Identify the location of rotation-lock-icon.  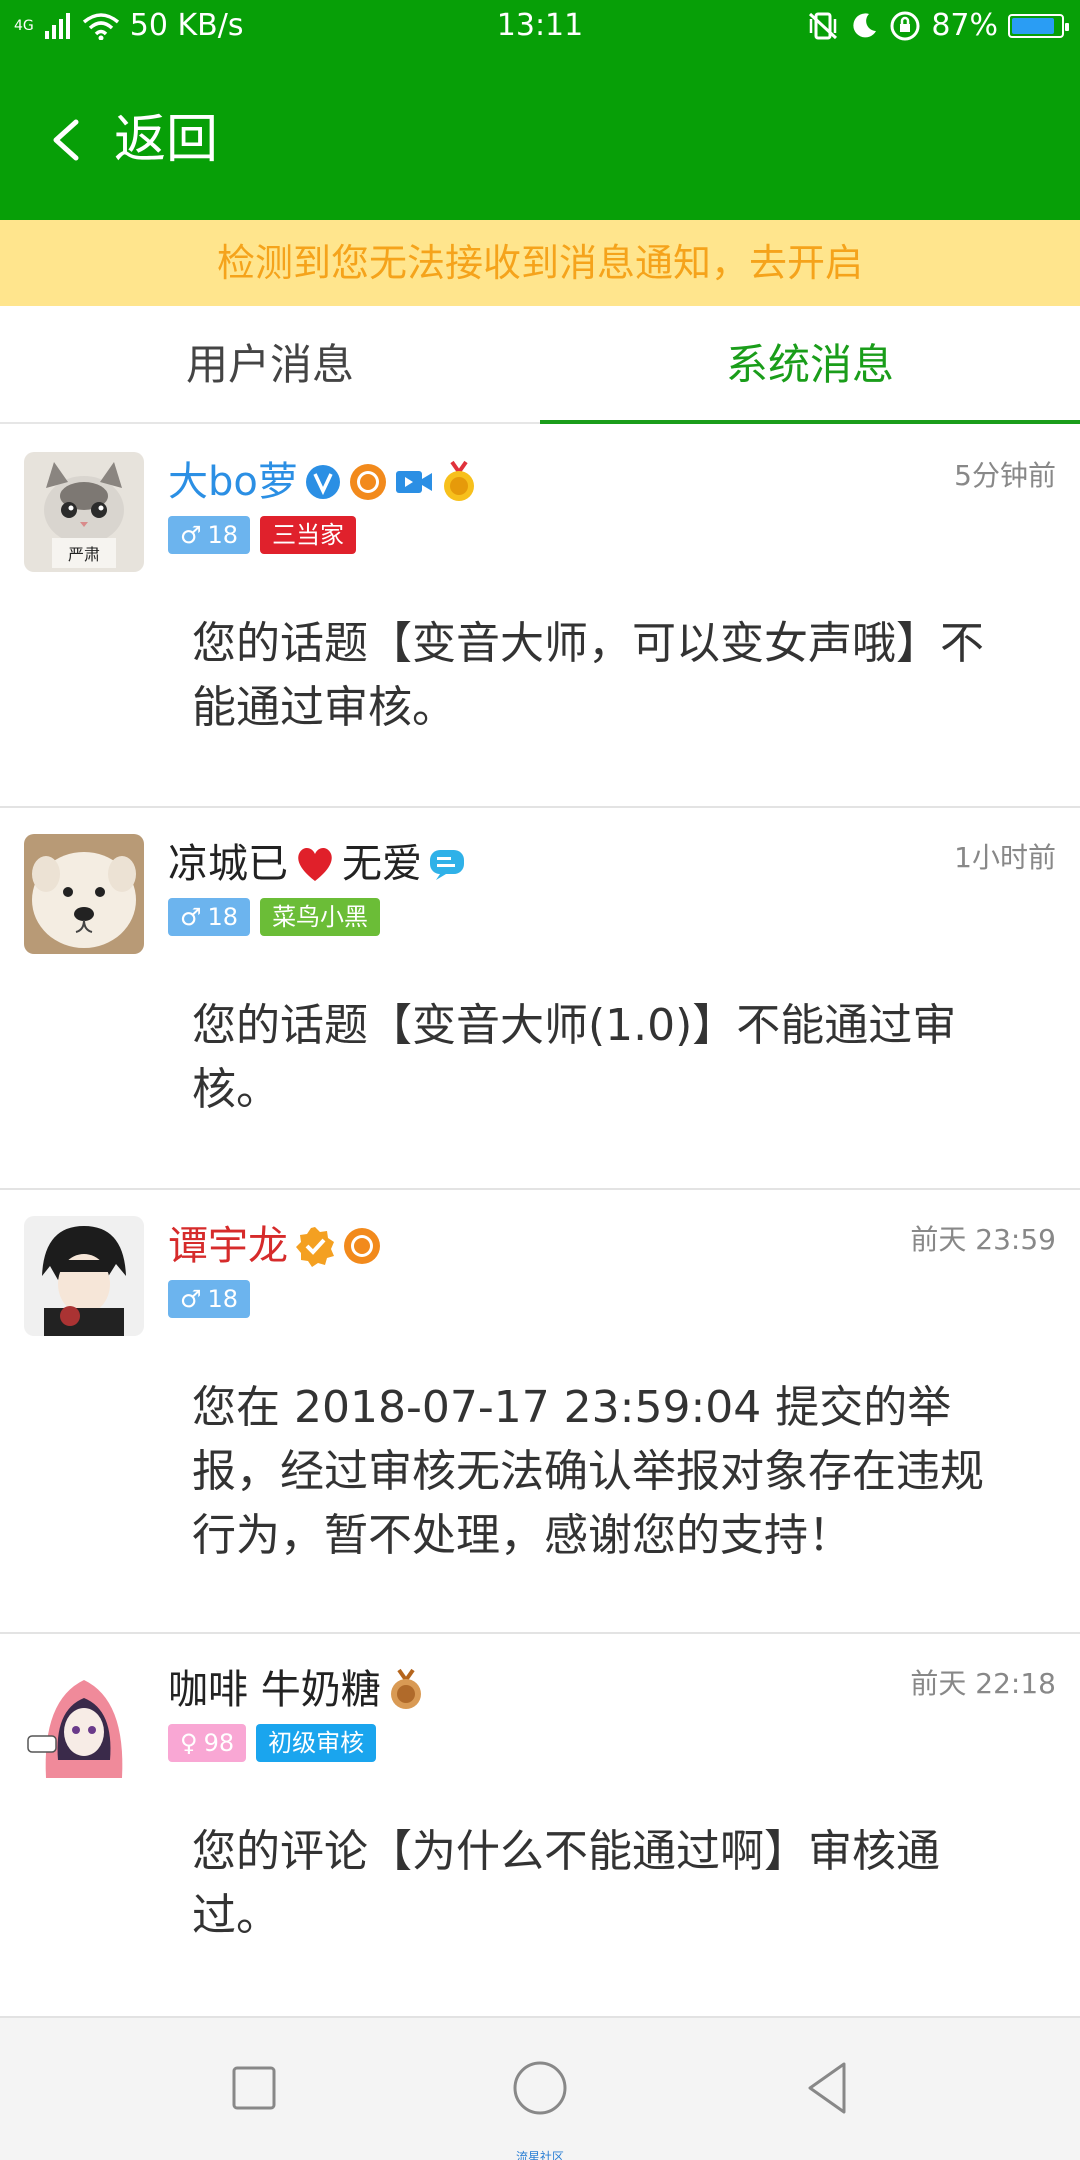
(905, 25).